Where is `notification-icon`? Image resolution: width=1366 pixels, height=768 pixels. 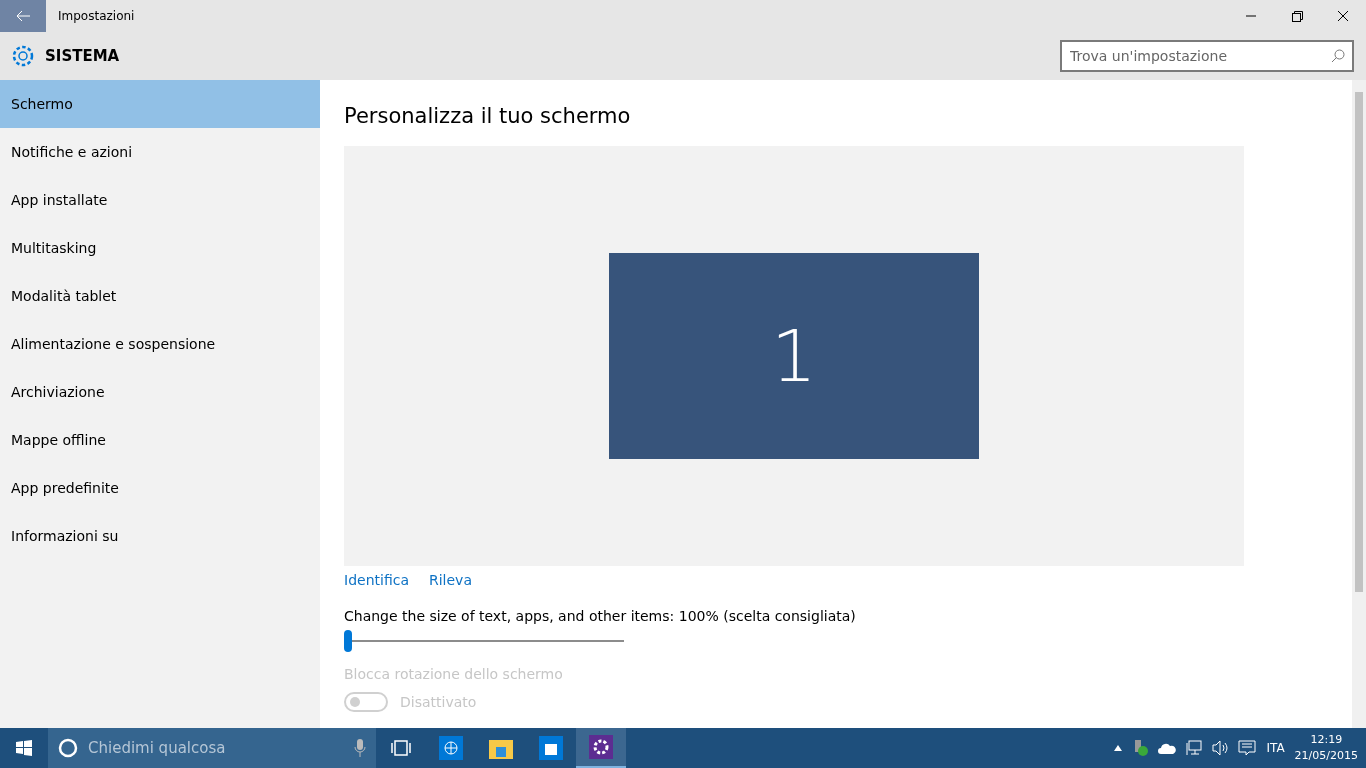
notification-icon is located at coordinates (1247, 748).